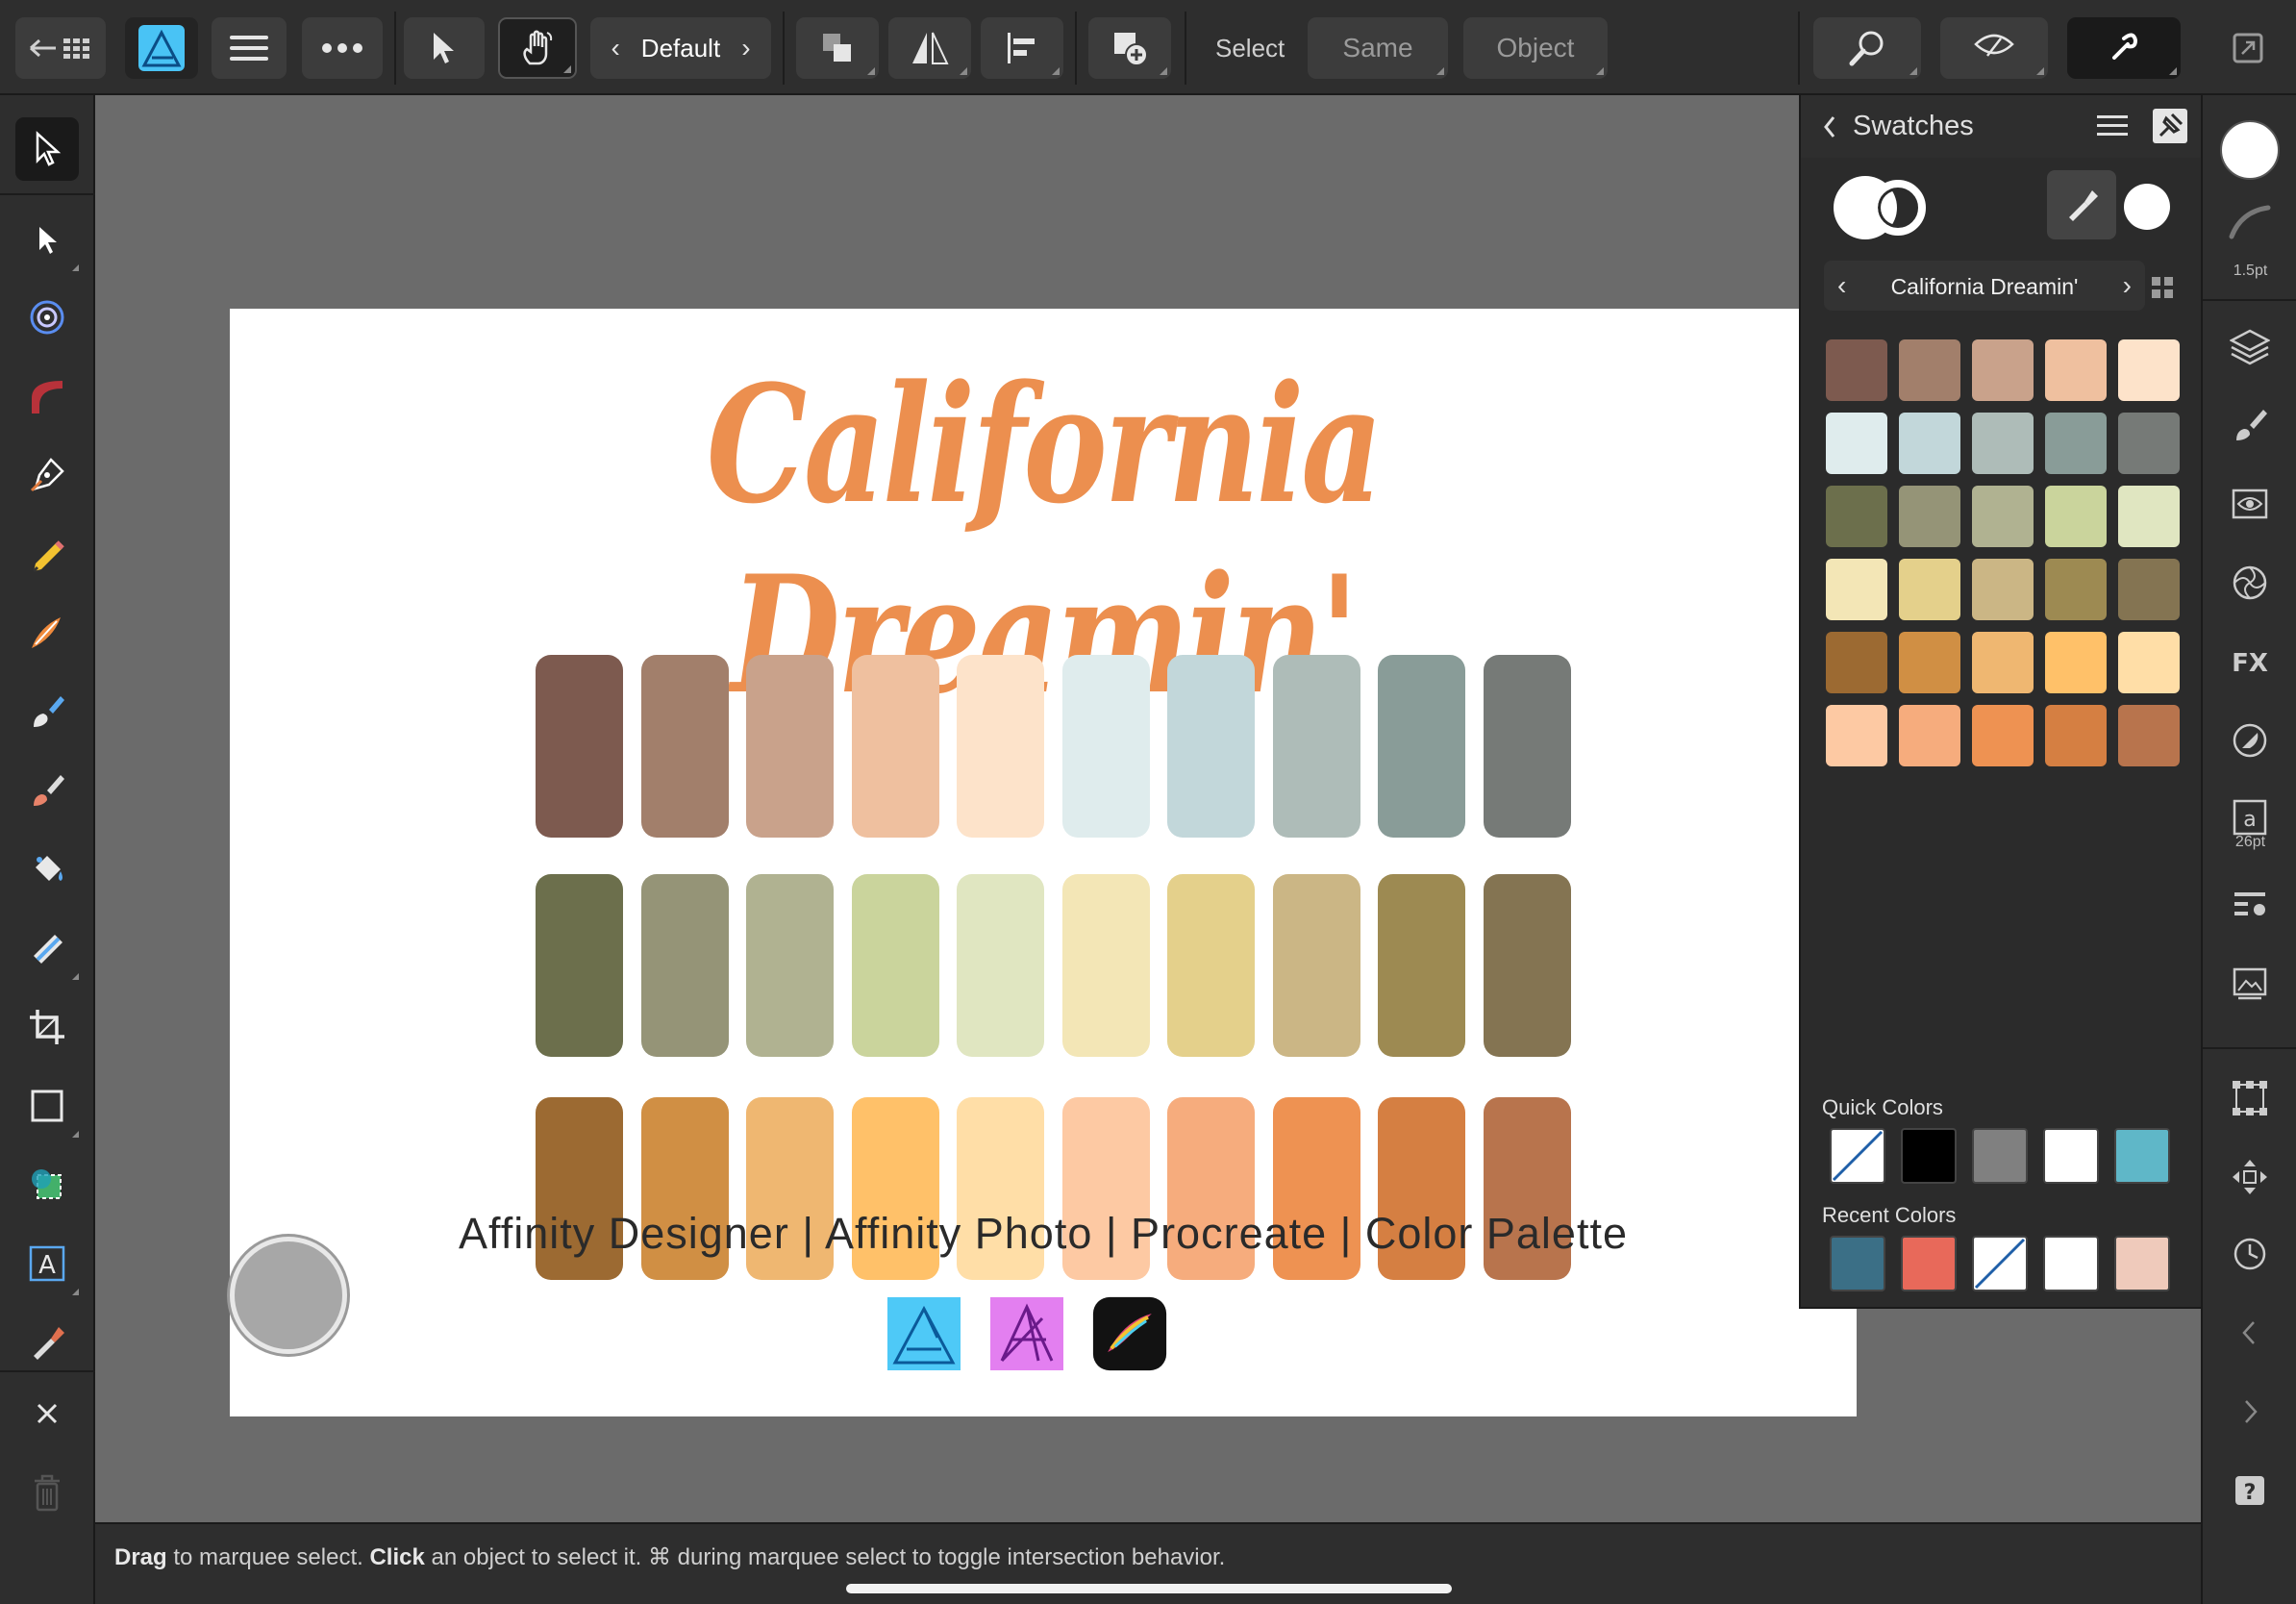  What do you see at coordinates (47, 1027) in the screenshot?
I see `crop-tool` at bounding box center [47, 1027].